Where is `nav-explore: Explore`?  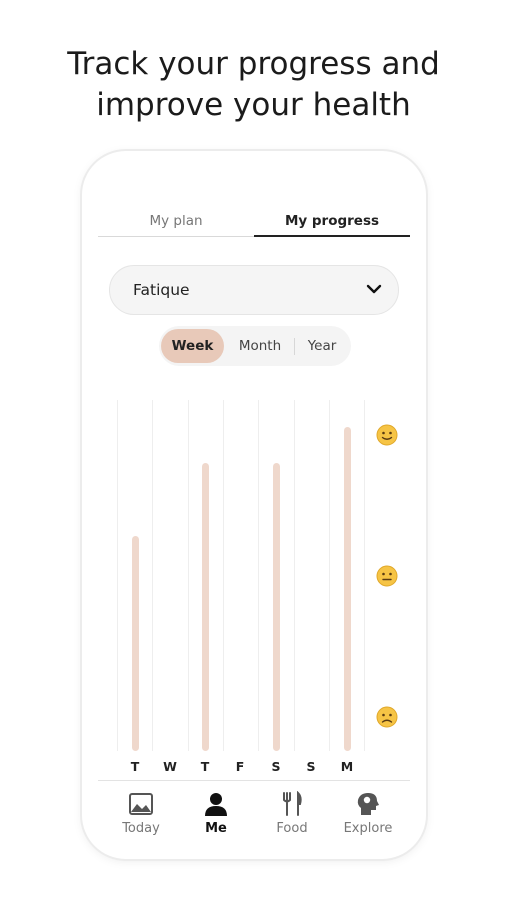
nav-explore: Explore is located at coordinates (368, 813).